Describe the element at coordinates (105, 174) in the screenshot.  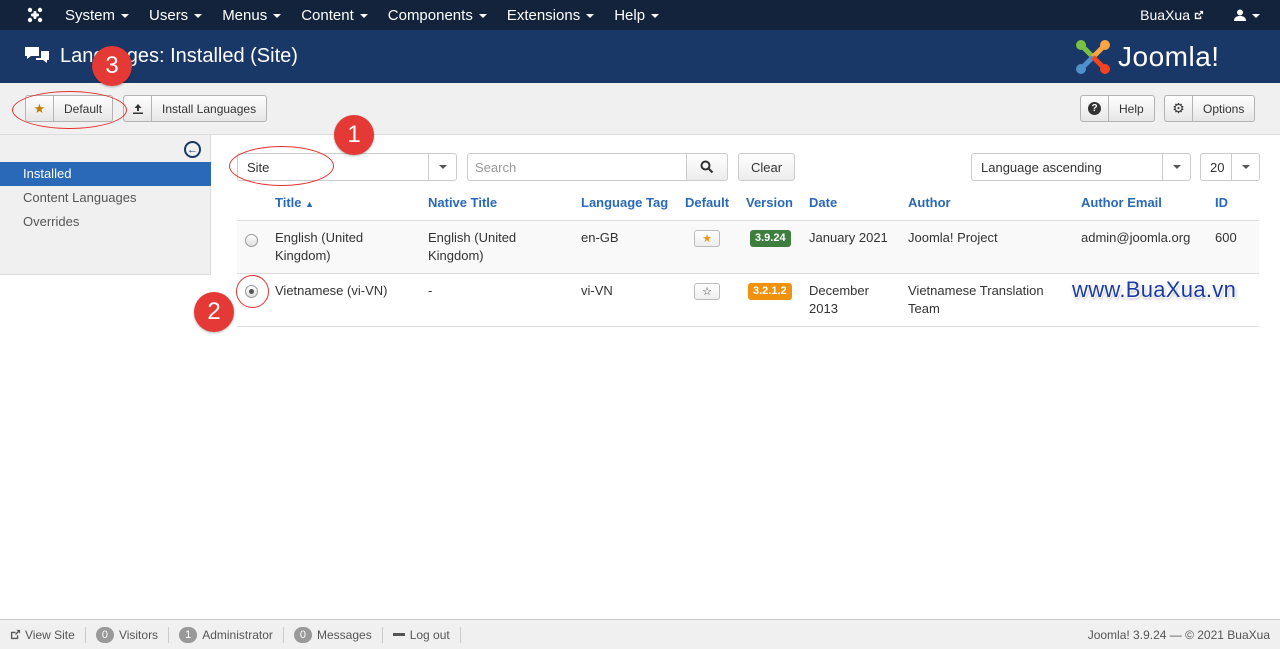
I see `sidebar-item-installed: Installed` at that location.